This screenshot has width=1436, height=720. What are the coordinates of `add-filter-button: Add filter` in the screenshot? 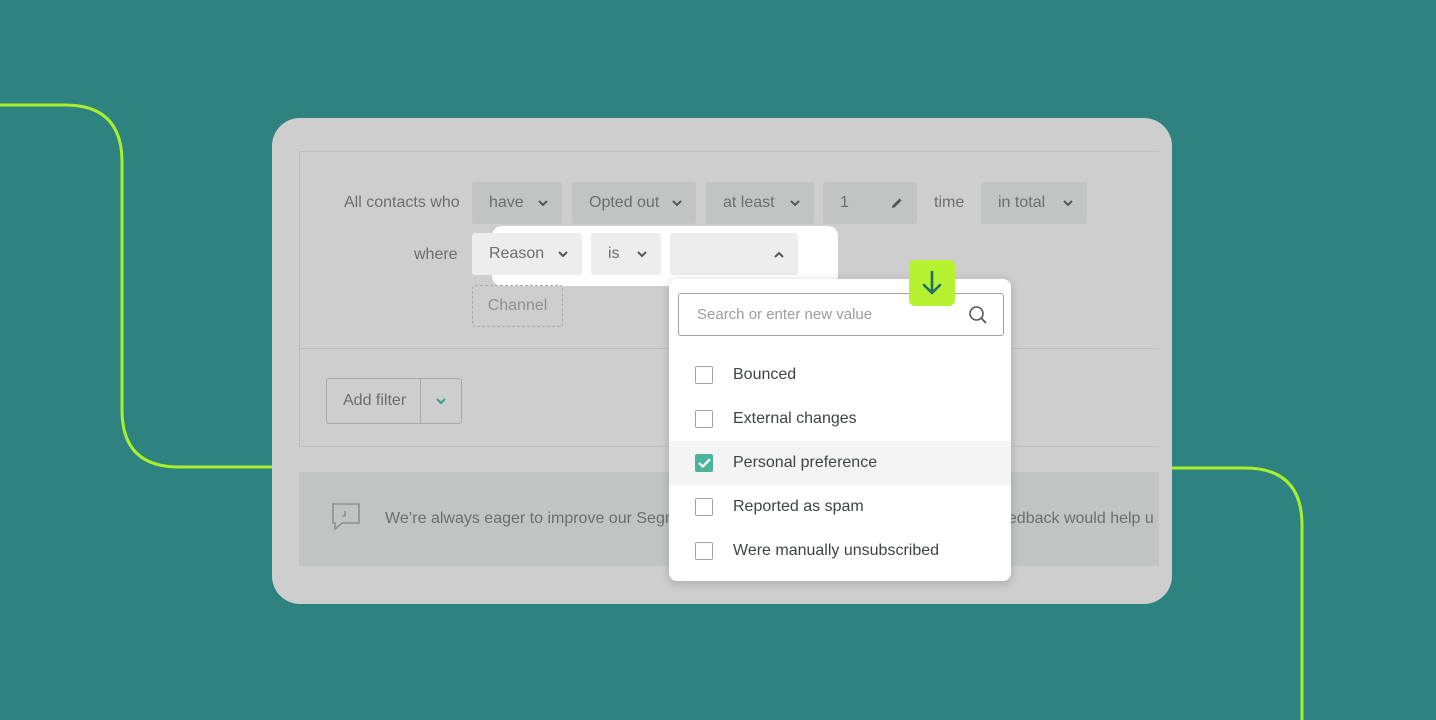 It's located at (394, 401).